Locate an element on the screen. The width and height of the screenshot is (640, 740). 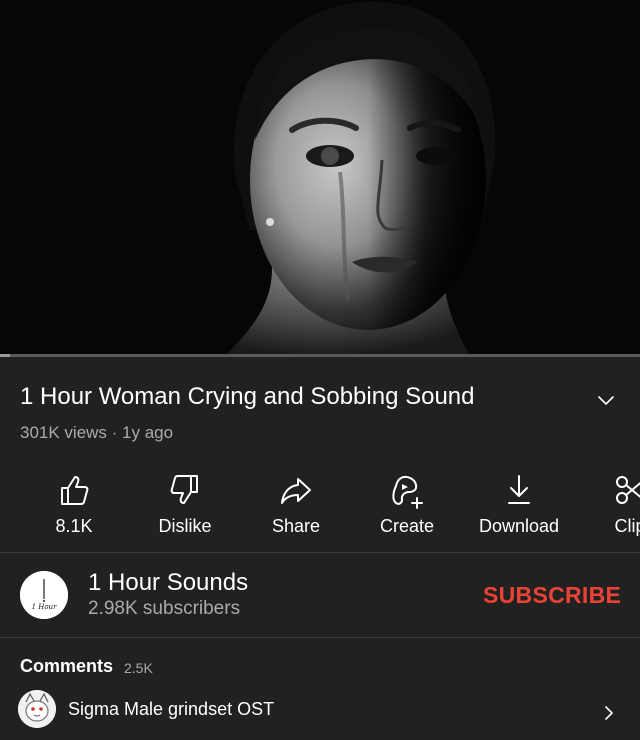
download-label: Download is located at coordinates (519, 526).